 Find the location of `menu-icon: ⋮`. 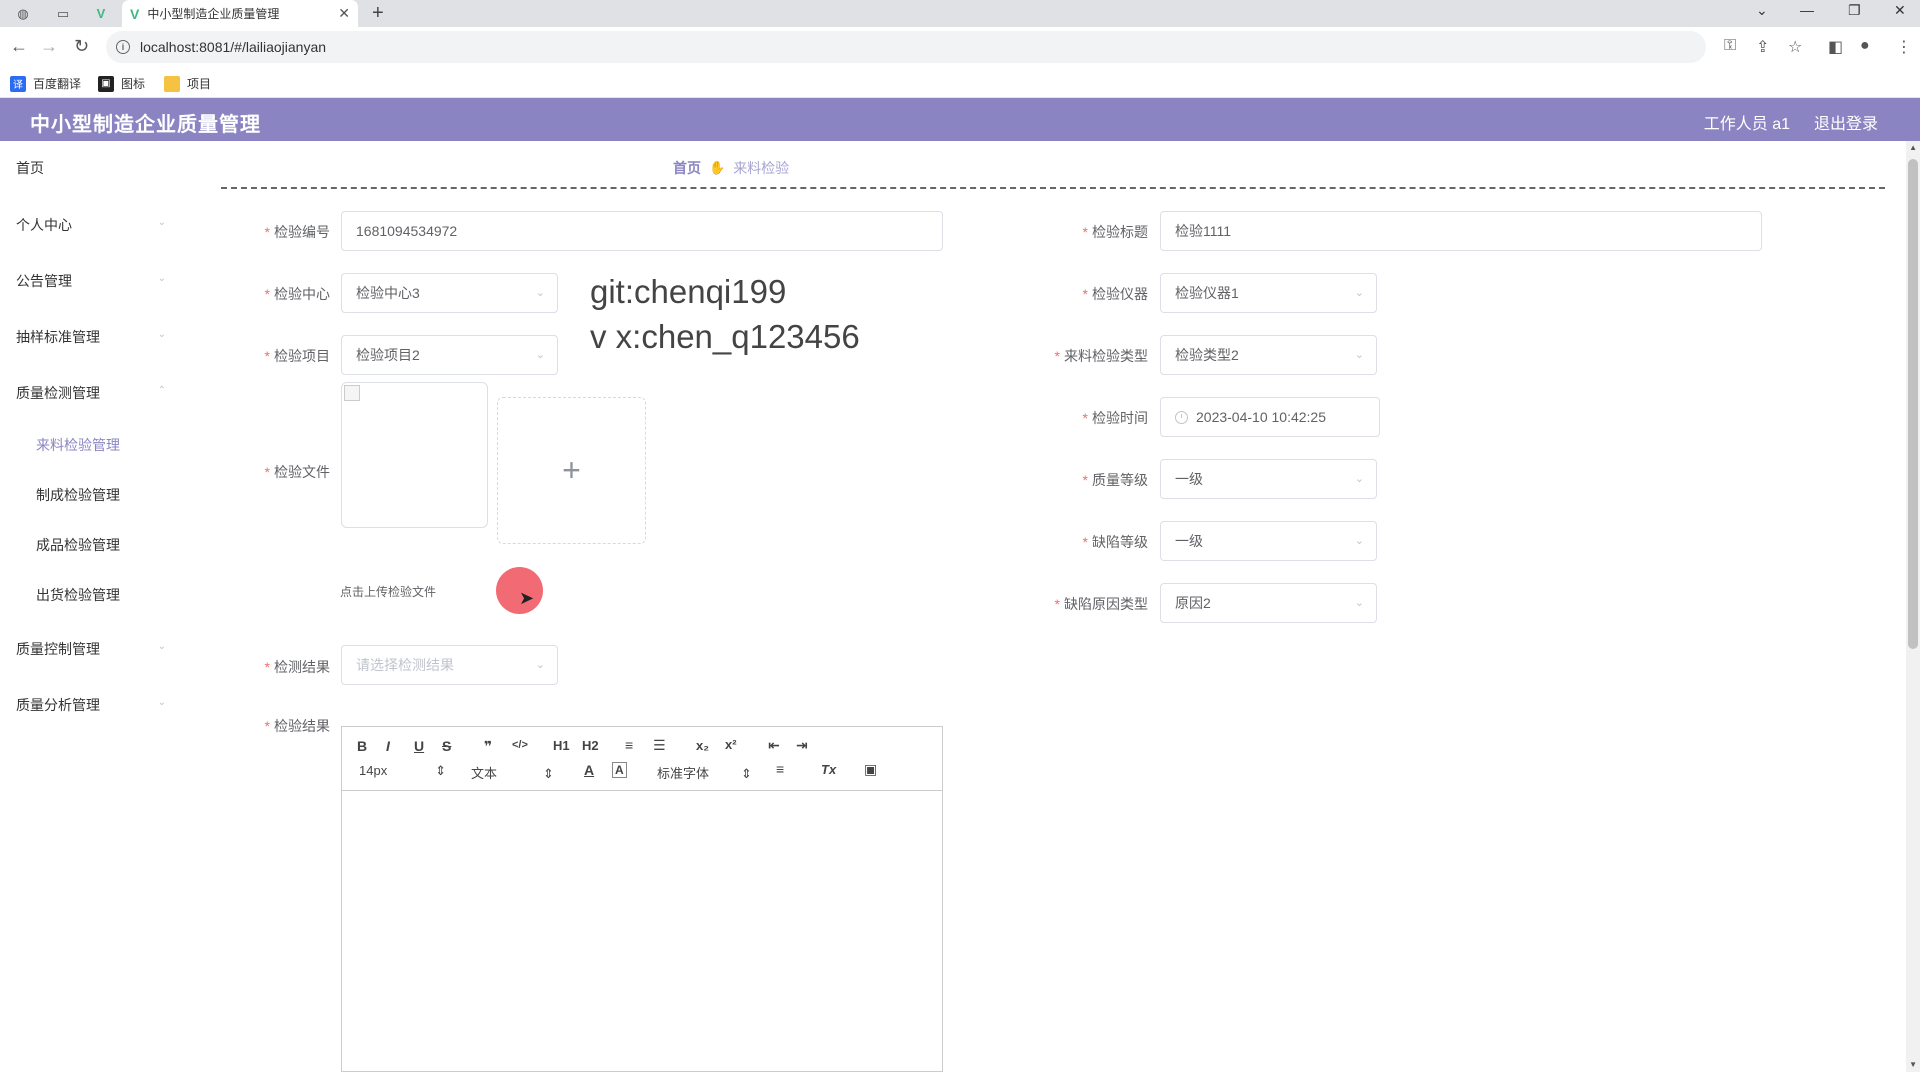

menu-icon: ⋮ is located at coordinates (1904, 47).